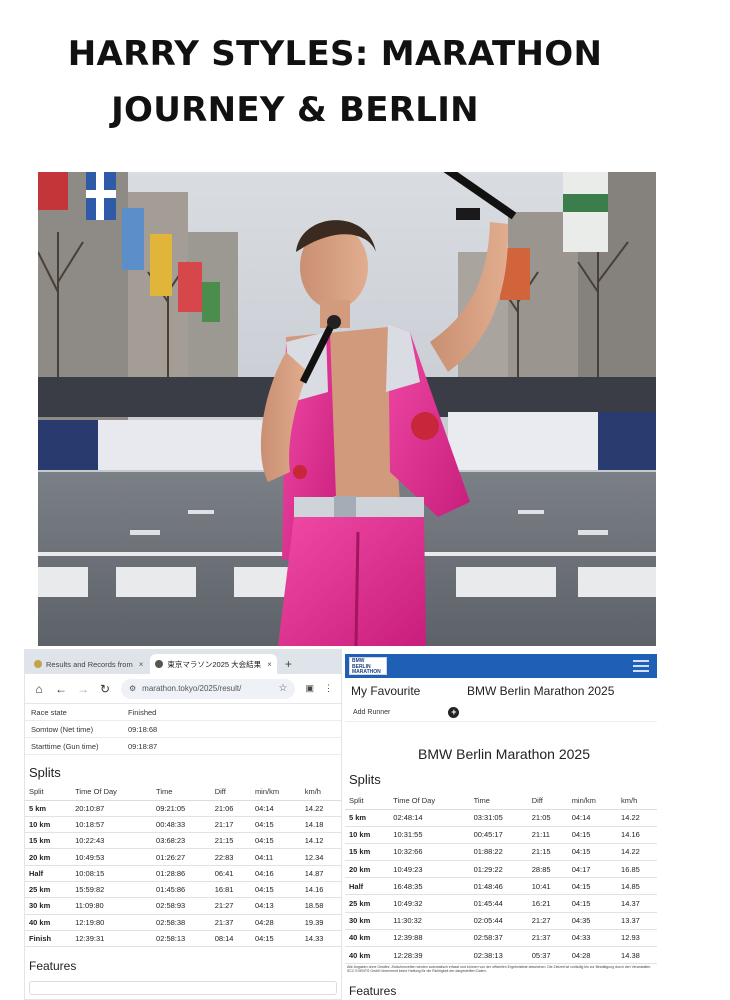 This screenshot has height=1000, width=730. Describe the element at coordinates (498, 869) in the screenshot. I see `table-cell: 01:29:22` at that location.